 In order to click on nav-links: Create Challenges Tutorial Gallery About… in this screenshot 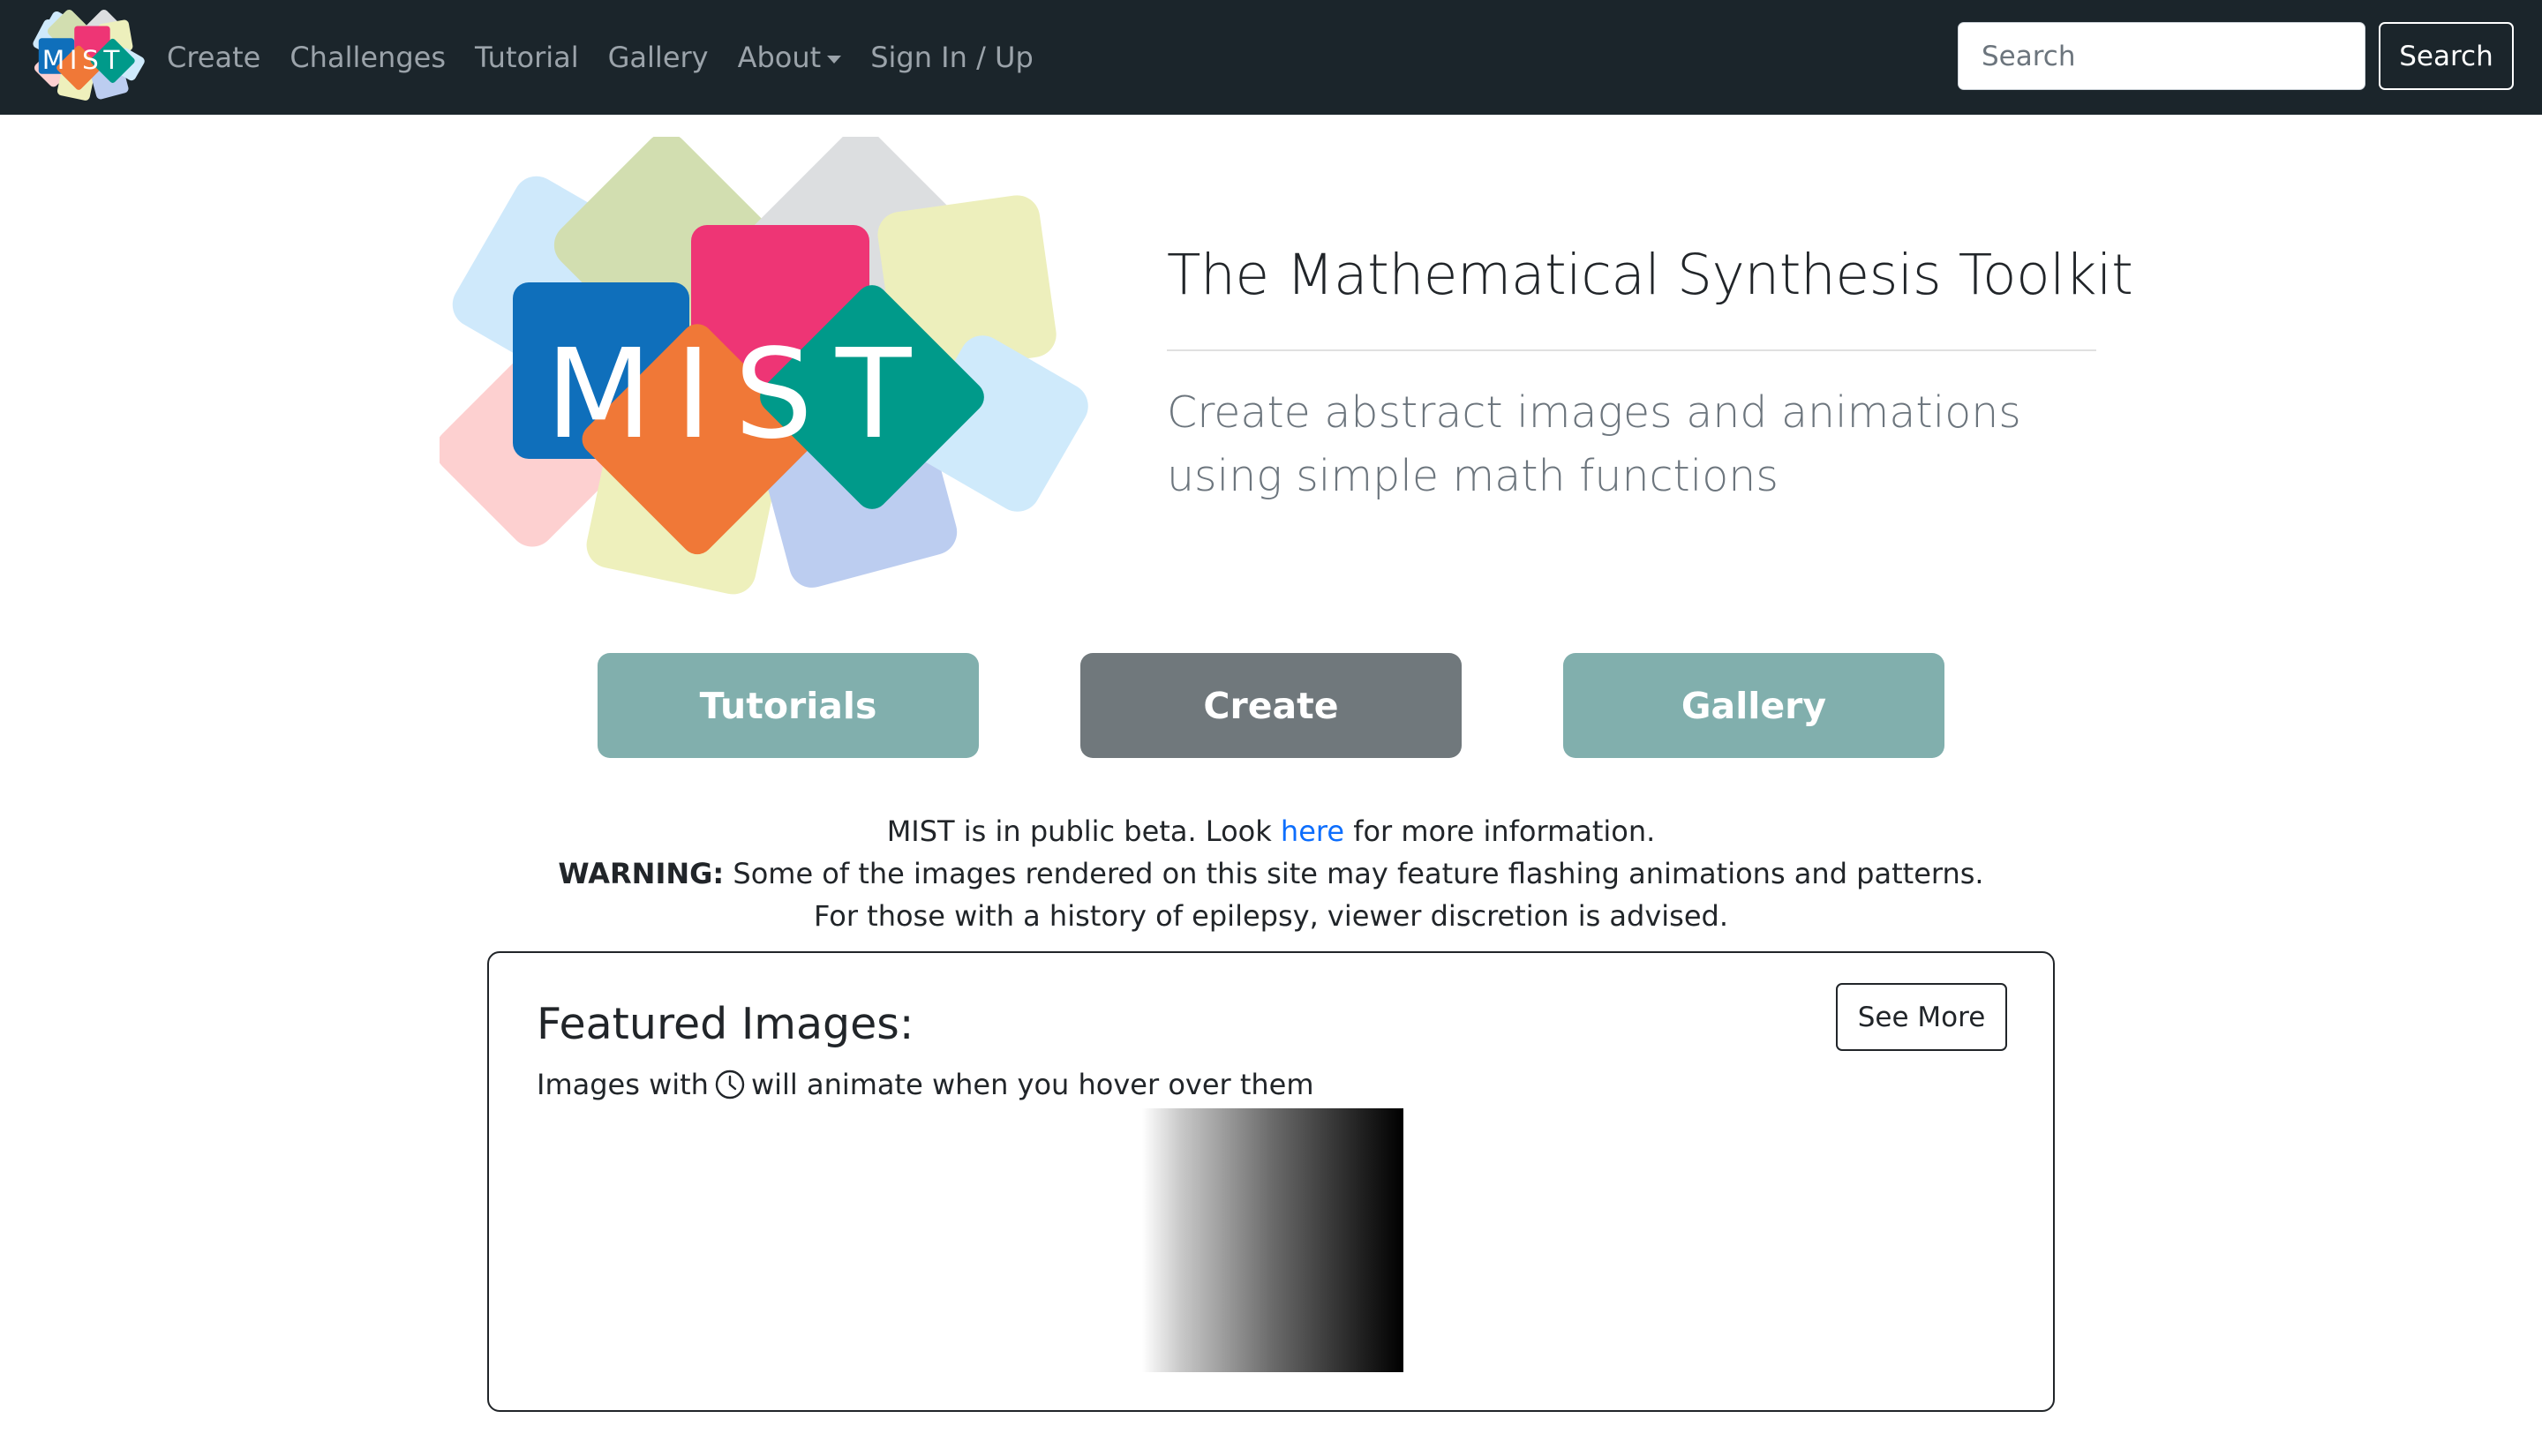, I will do `click(615, 57)`.